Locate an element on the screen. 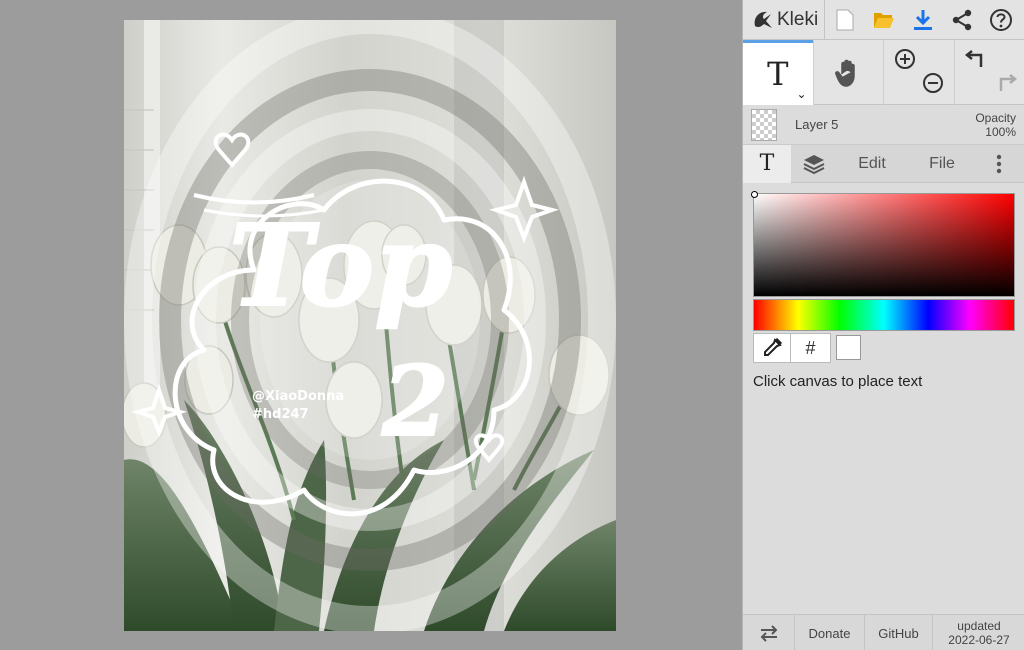  text-tool-icon: T is located at coordinates (778, 74).